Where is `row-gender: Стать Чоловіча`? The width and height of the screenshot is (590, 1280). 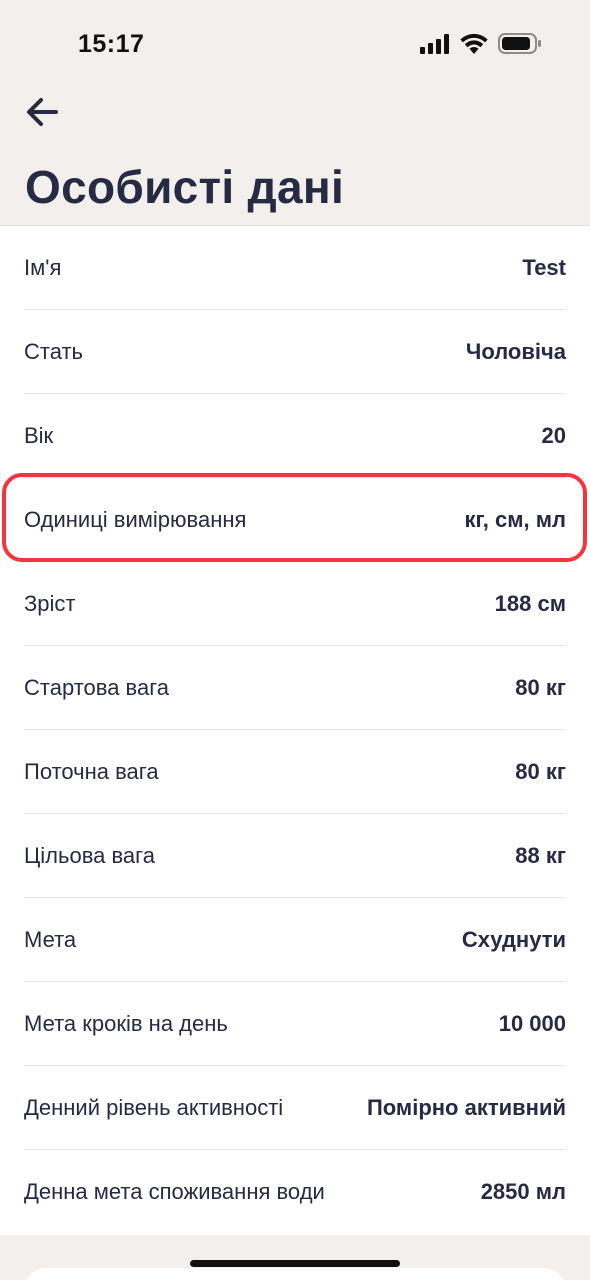
row-gender: Стать Чоловіча is located at coordinates (295, 352).